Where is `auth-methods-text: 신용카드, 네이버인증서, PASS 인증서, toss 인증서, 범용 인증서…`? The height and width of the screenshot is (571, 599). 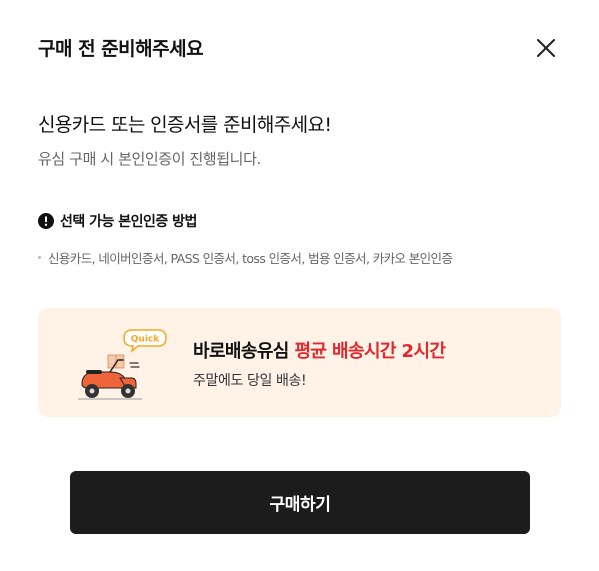
auth-methods-text: 신용카드, 네이버인증서, PASS 인증서, toss 인증서, 범용 인증서… is located at coordinates (250, 258).